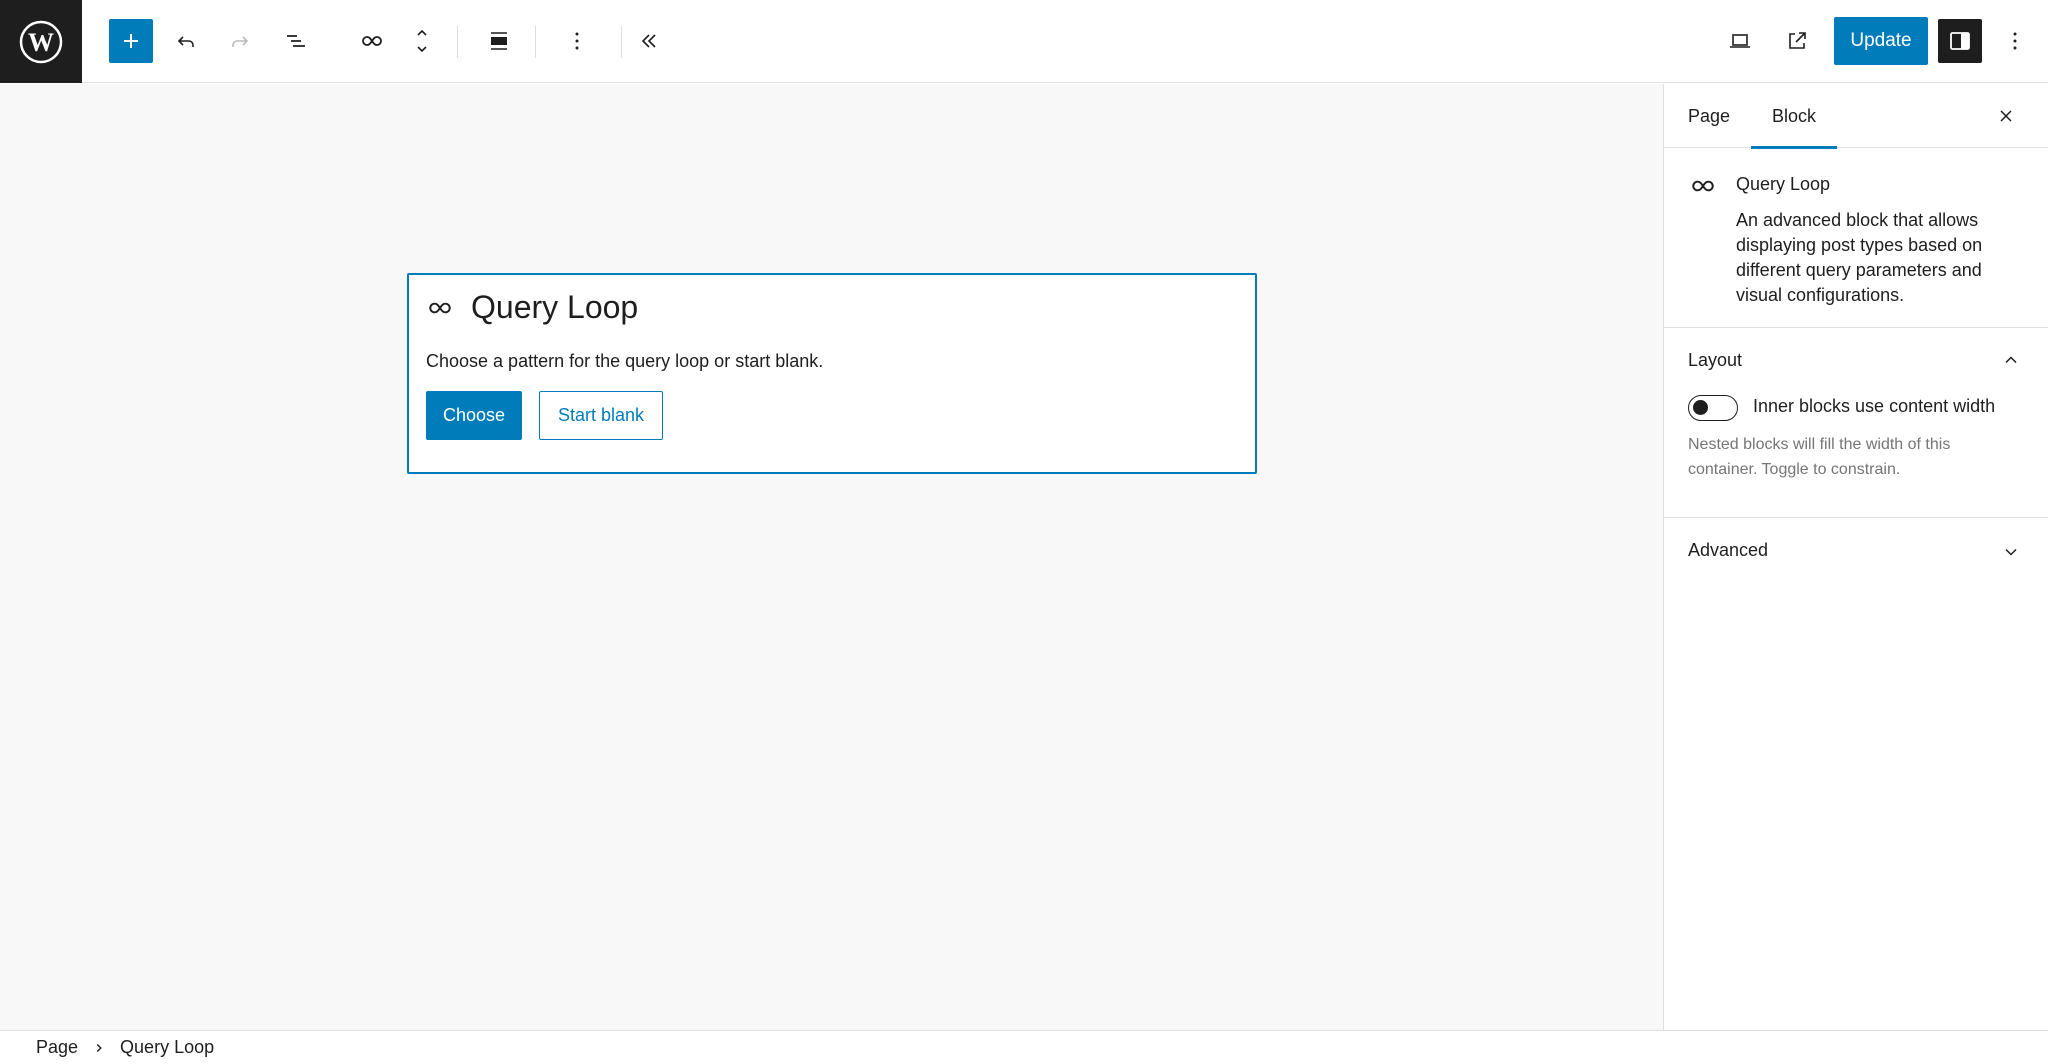 The width and height of the screenshot is (2048, 1064). I want to click on settings-button, so click(1960, 41).